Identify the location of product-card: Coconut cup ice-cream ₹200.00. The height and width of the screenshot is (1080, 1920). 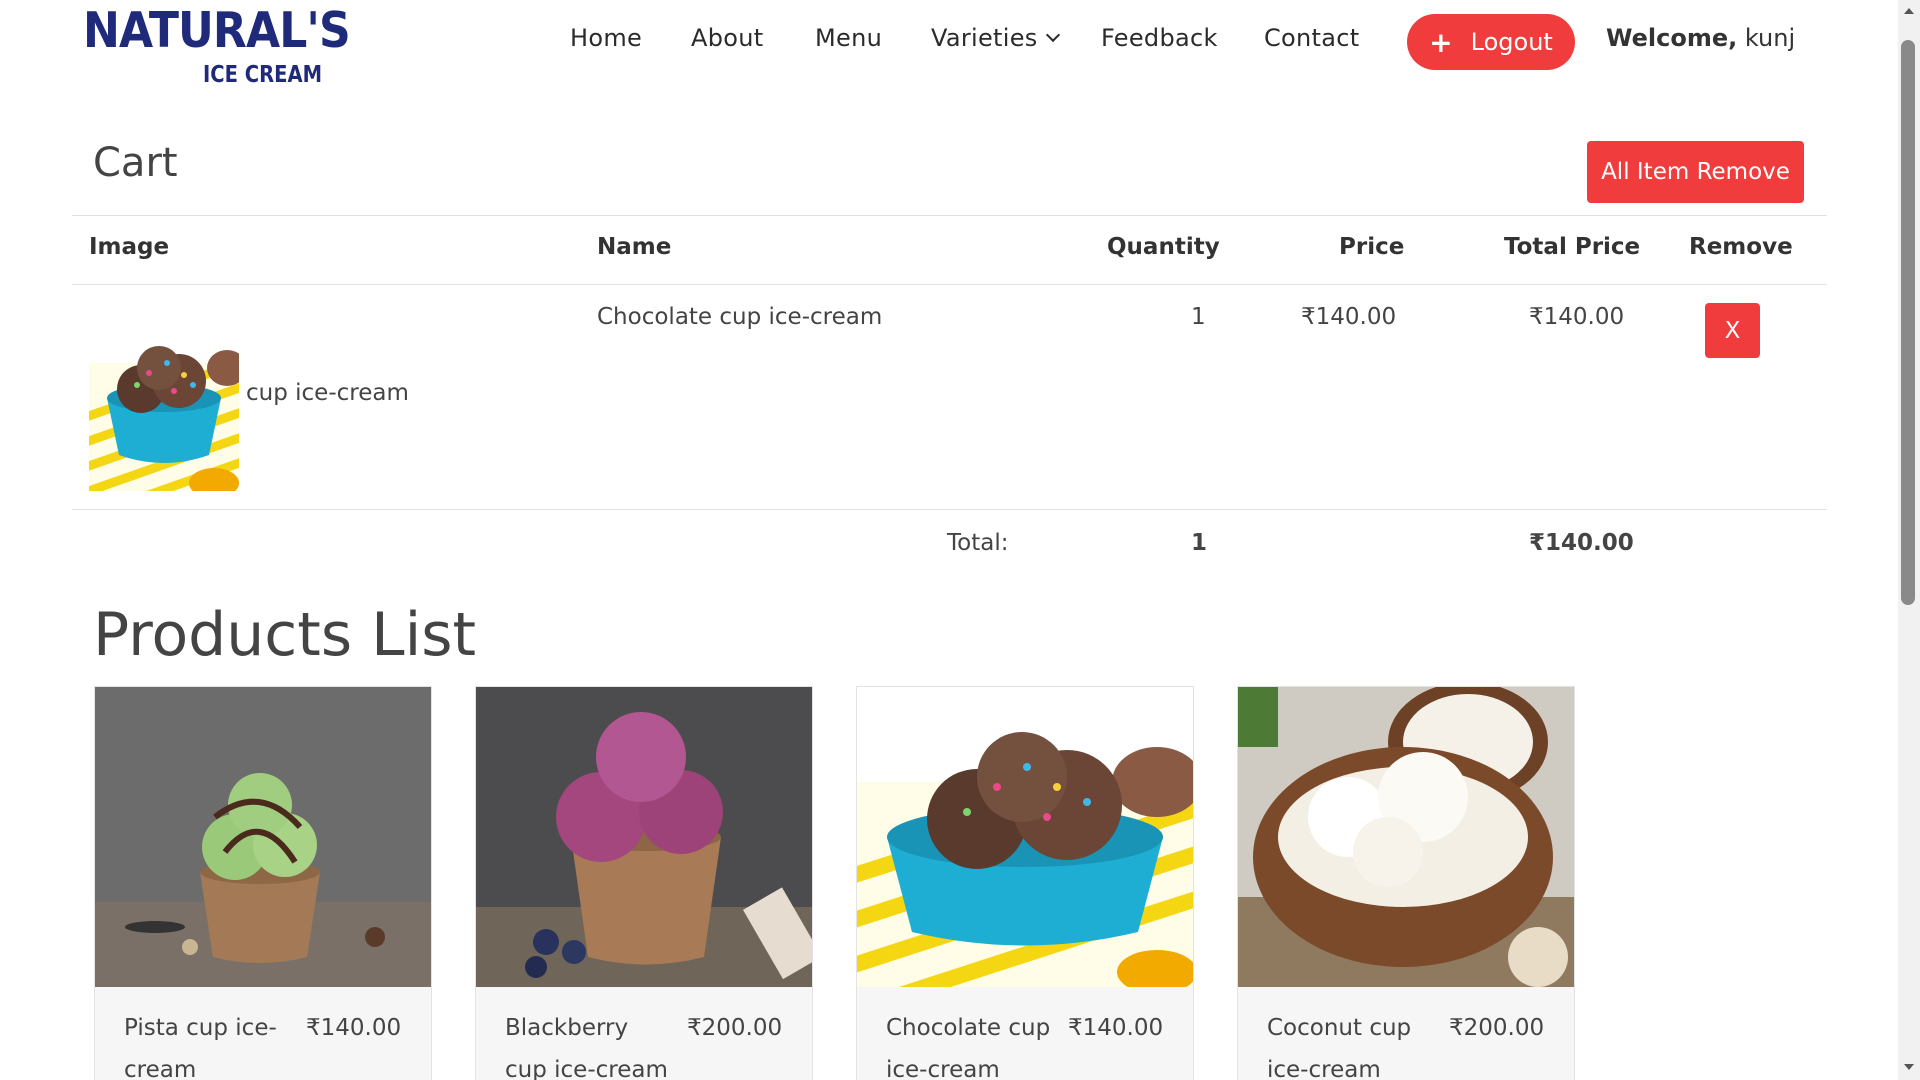
(1406, 883).